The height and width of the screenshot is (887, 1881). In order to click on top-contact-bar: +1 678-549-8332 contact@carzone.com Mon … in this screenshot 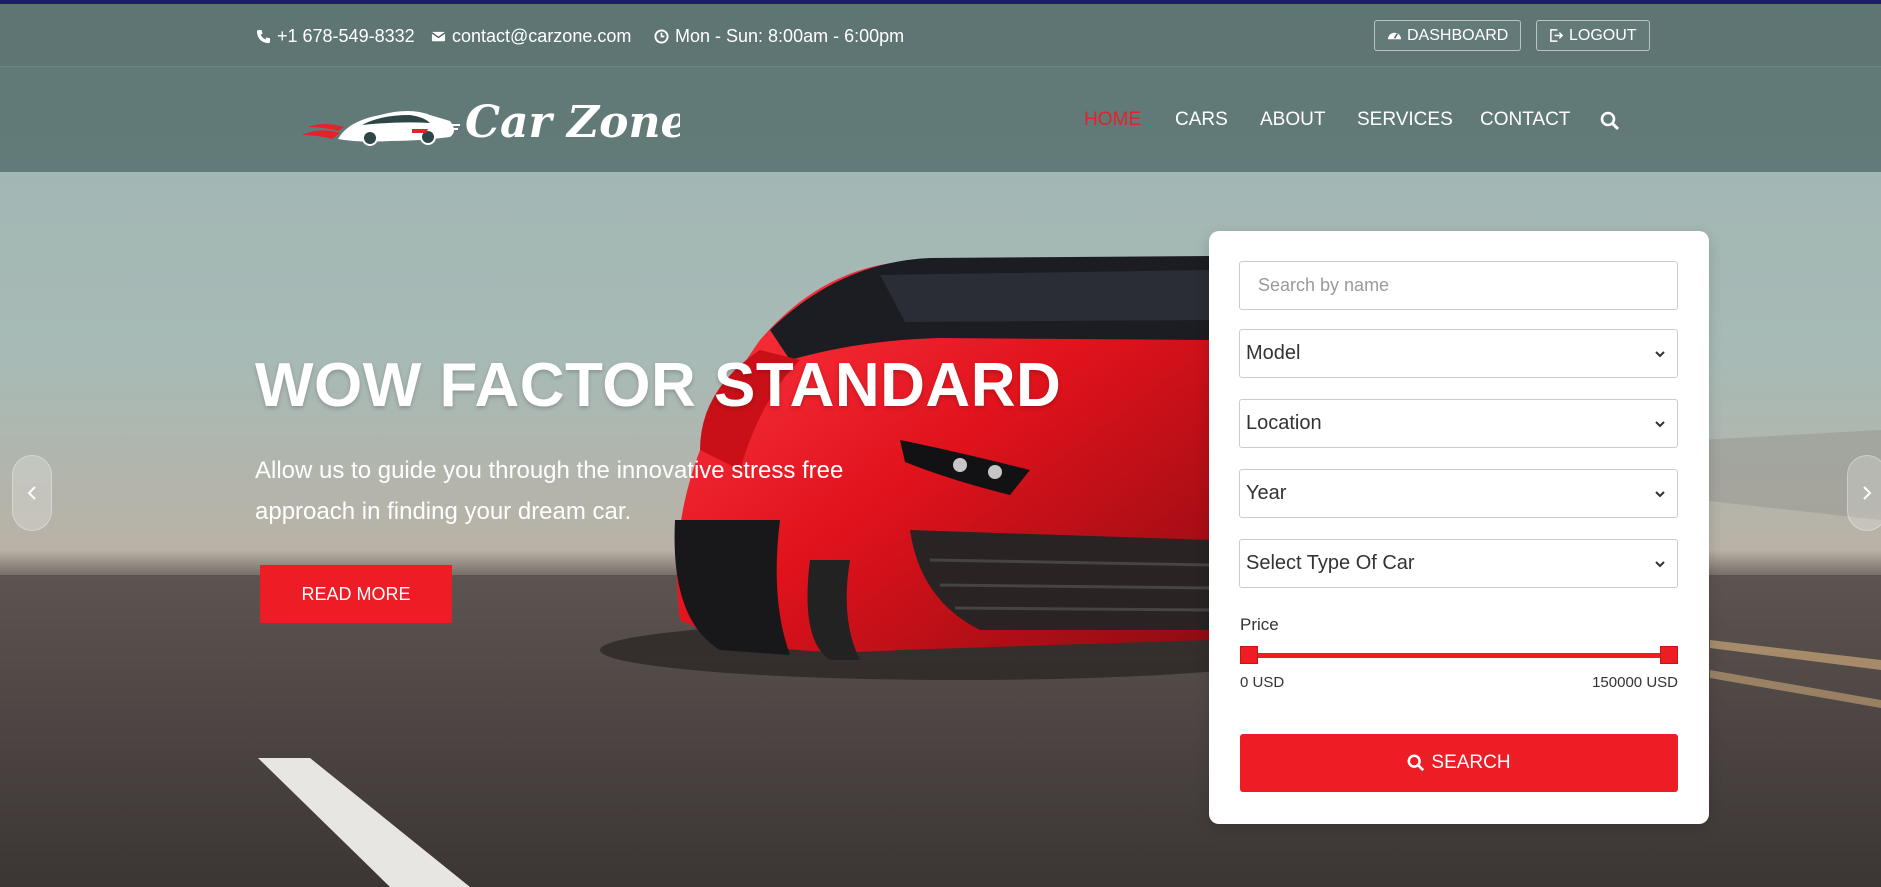, I will do `click(940, 35)`.